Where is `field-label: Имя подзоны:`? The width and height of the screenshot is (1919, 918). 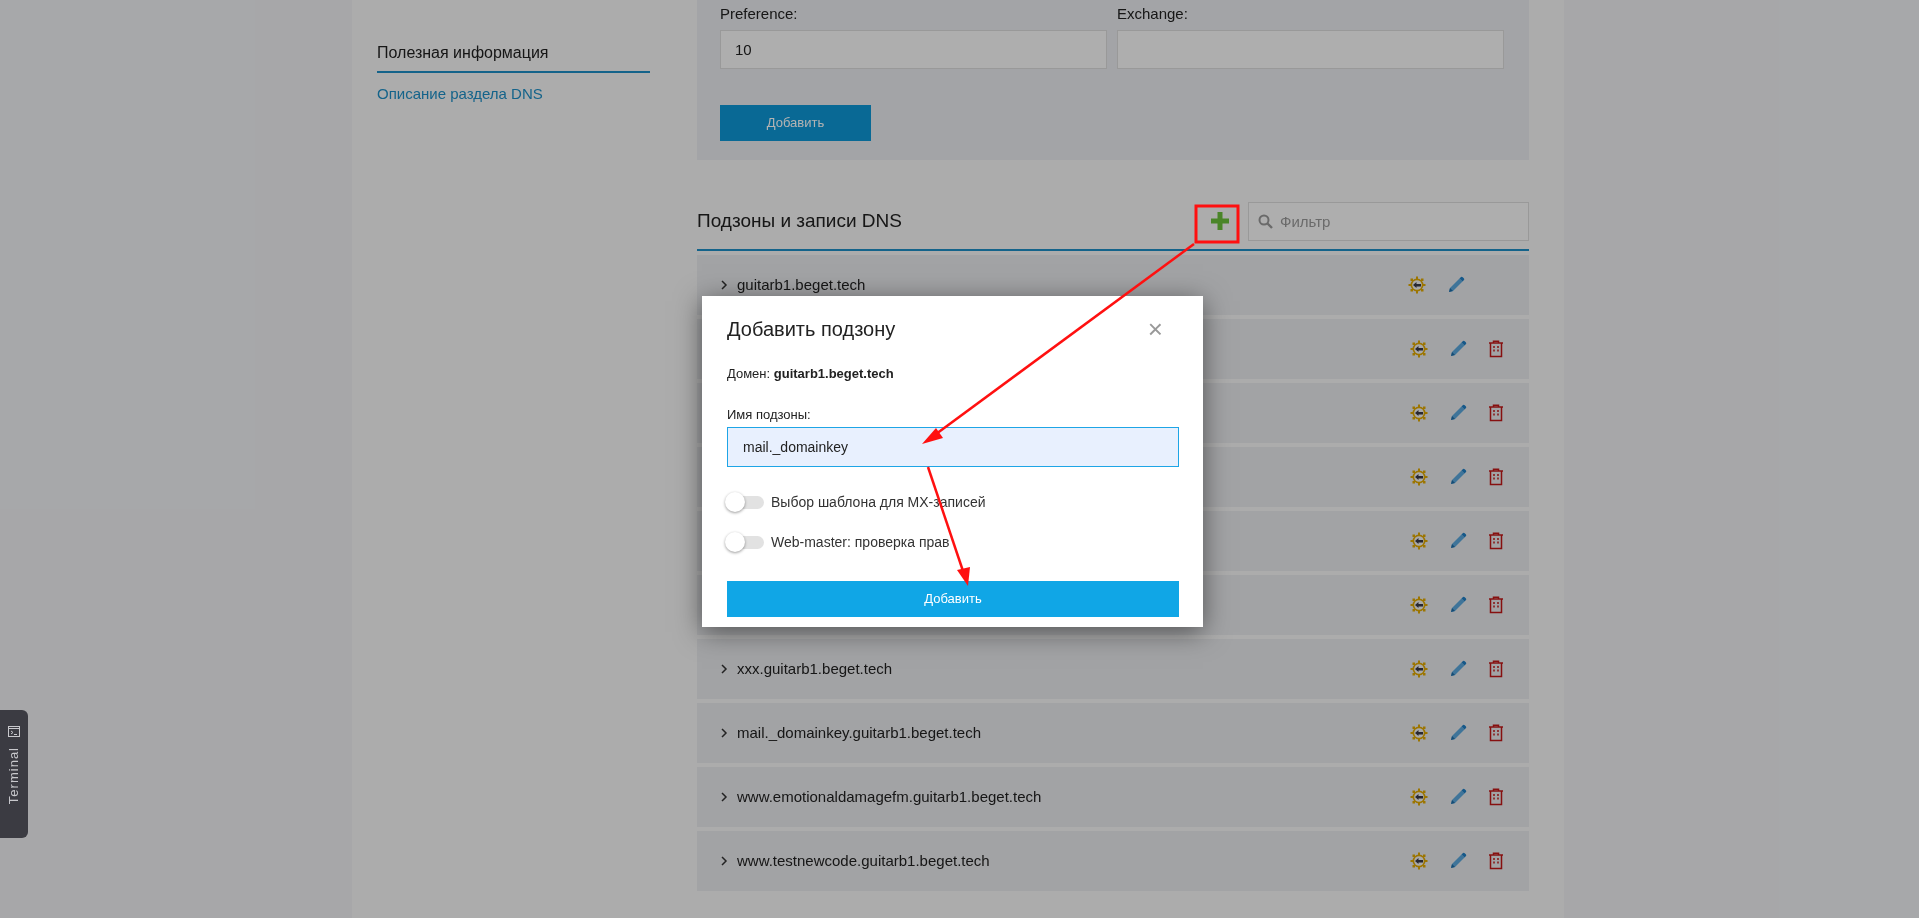 field-label: Имя подзоны: is located at coordinates (769, 414).